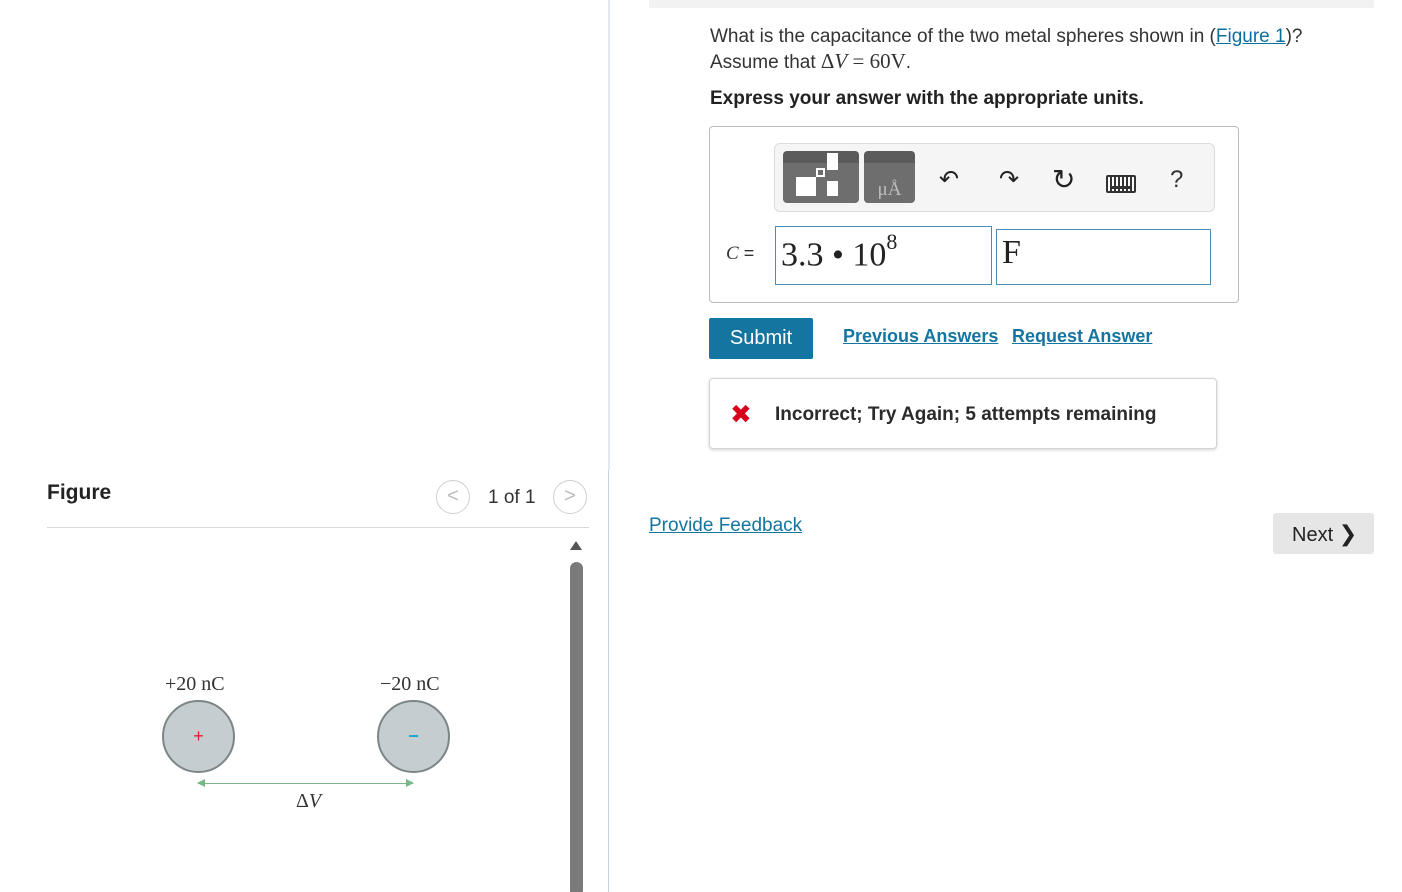  Describe the element at coordinates (1251, 36) in the screenshot. I see `figure-link: Figure 1` at that location.